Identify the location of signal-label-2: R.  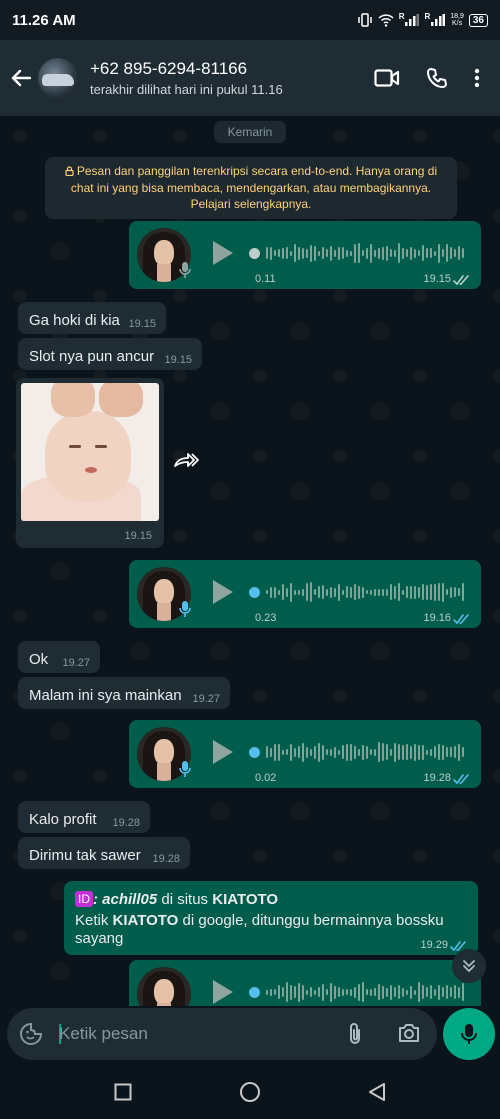
(427, 16).